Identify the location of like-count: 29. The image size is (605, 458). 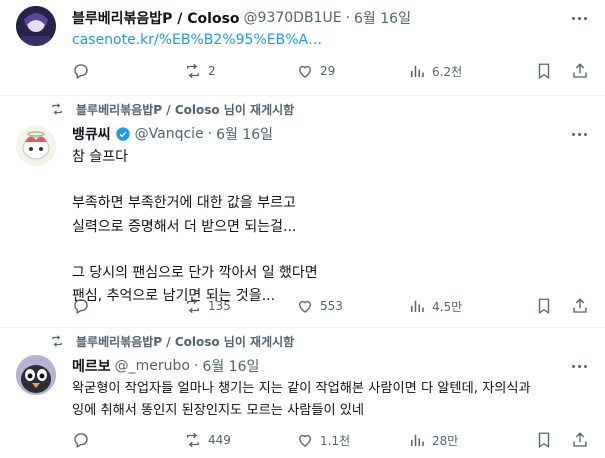
(328, 71).